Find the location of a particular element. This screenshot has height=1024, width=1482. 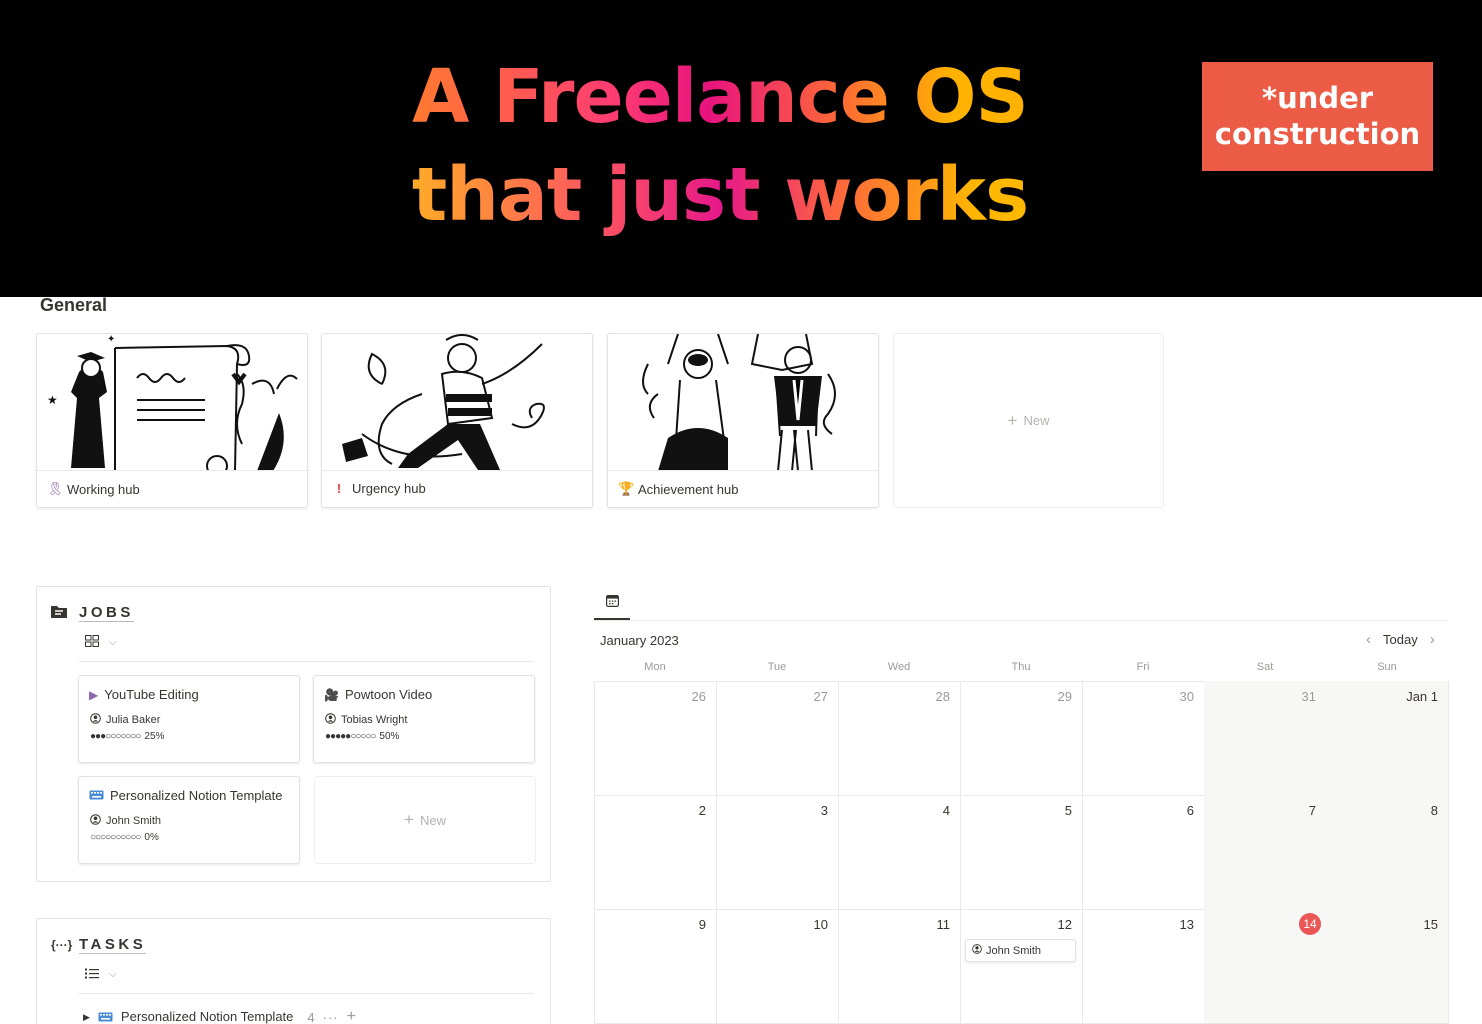

calendar-day-cell: 15 is located at coordinates (1387, 966).